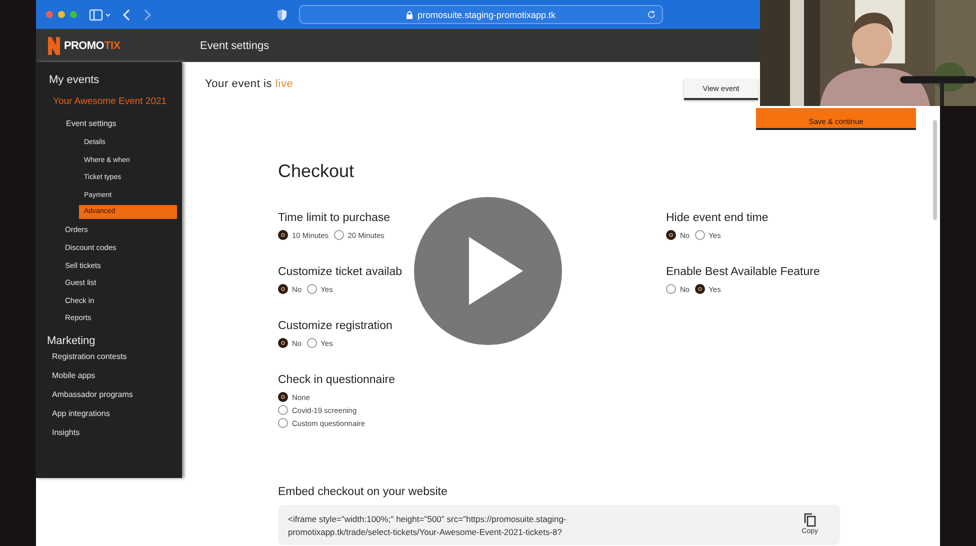  I want to click on sidebar-item: Insights, so click(66, 432).